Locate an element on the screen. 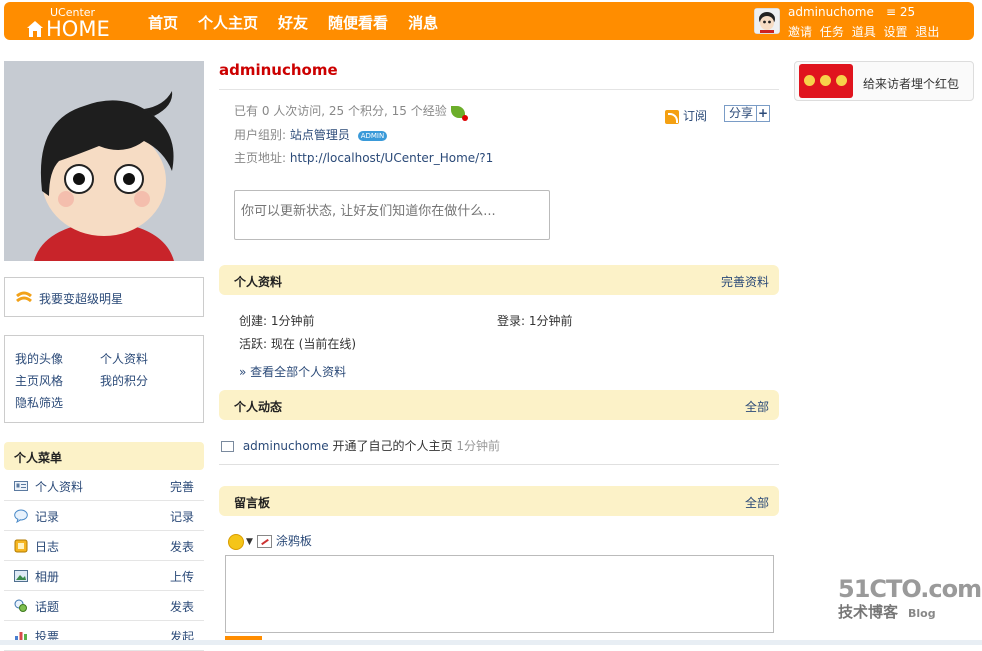 This screenshot has height=651, width=982. smiley-icon is located at coordinates (236, 541).